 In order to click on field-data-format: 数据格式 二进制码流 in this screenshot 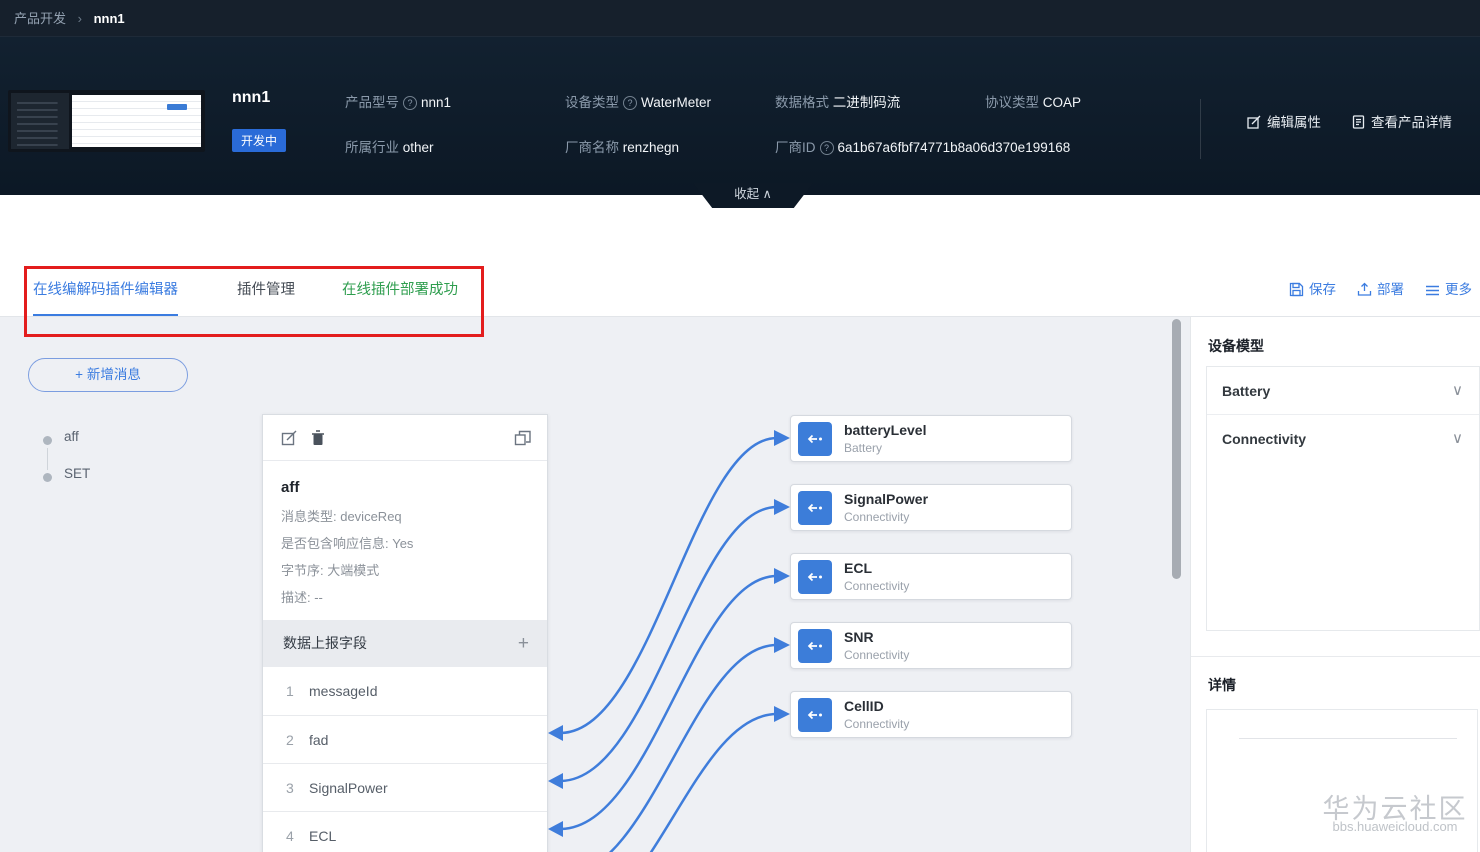, I will do `click(838, 102)`.